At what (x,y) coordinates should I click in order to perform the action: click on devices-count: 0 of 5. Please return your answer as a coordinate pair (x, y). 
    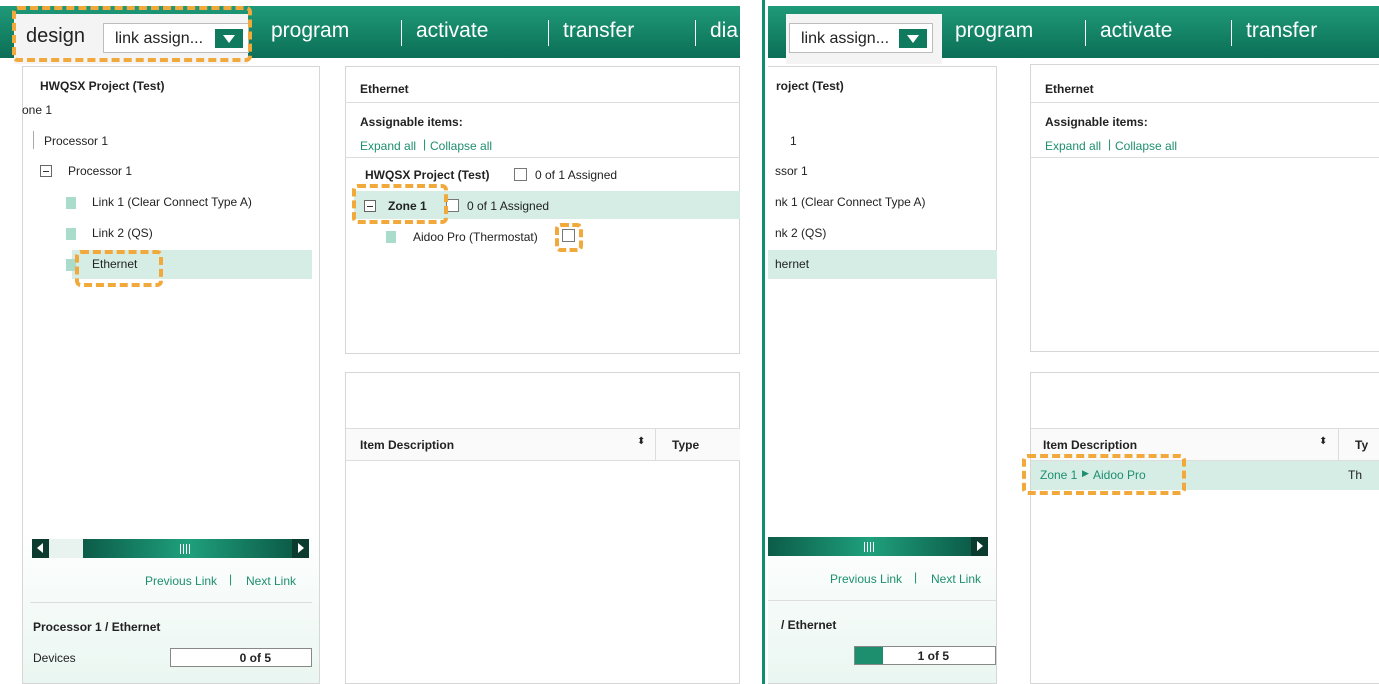
    Looking at the image, I should click on (255, 658).